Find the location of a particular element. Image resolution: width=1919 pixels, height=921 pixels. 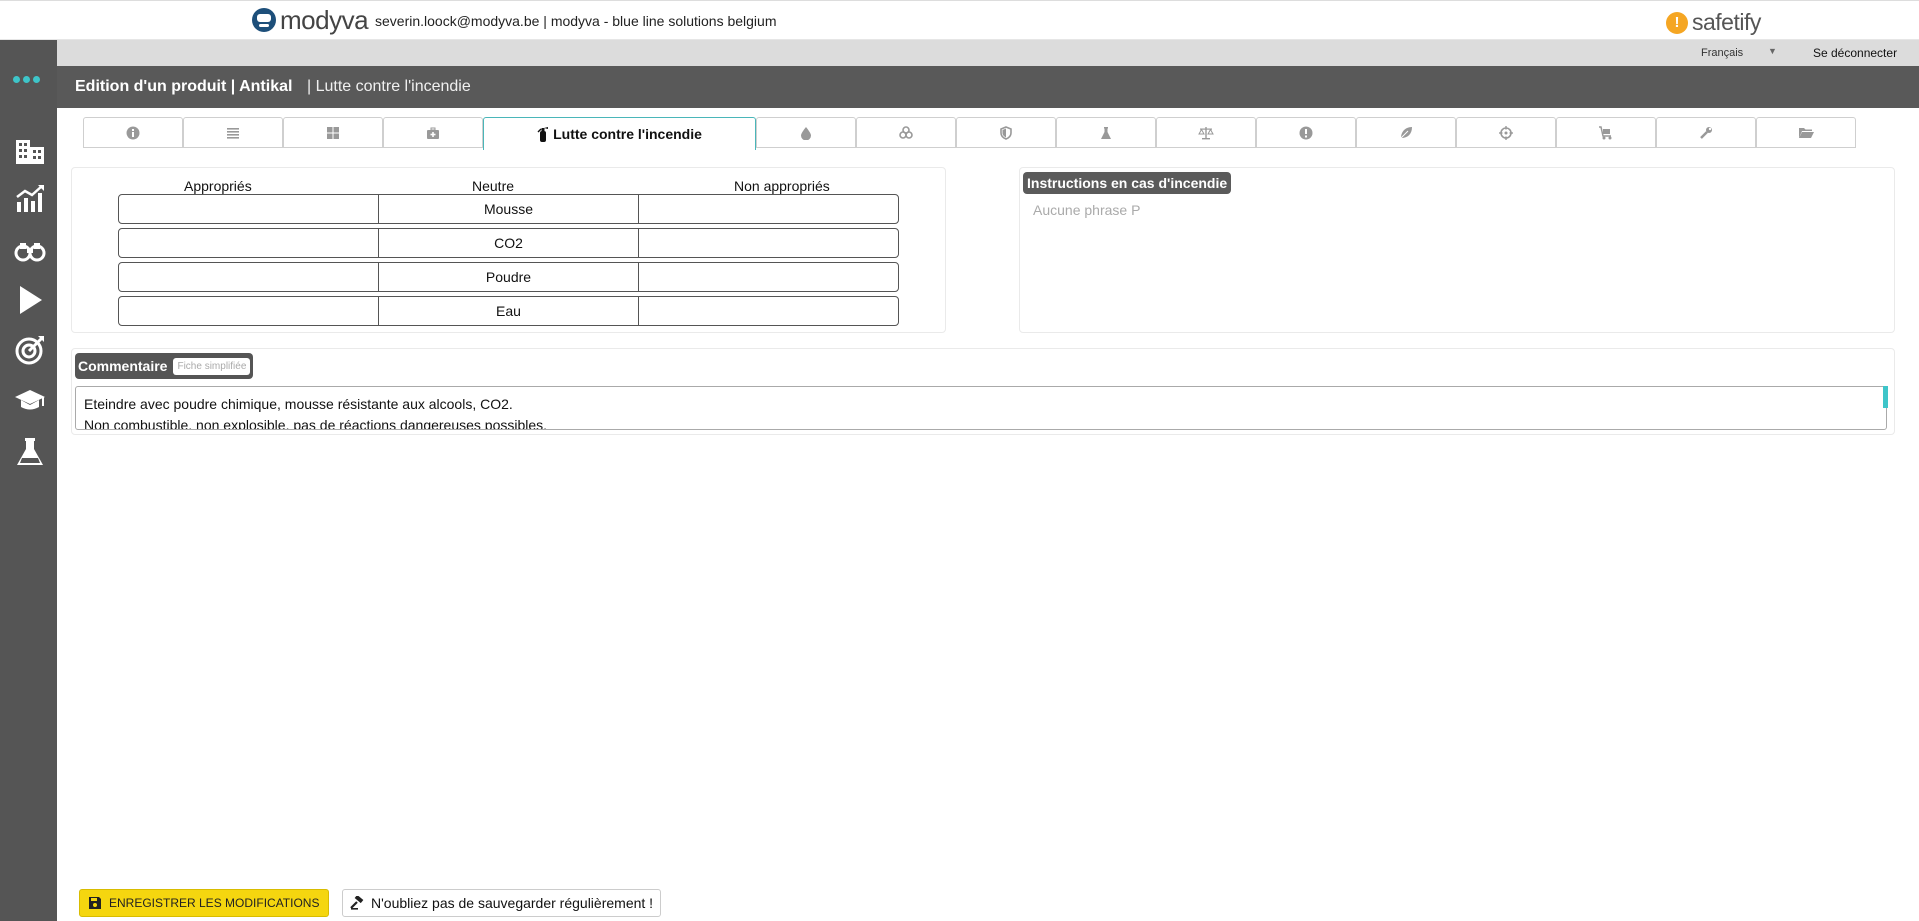

page-title: Edition d'un produit | Antikal is located at coordinates (184, 86).